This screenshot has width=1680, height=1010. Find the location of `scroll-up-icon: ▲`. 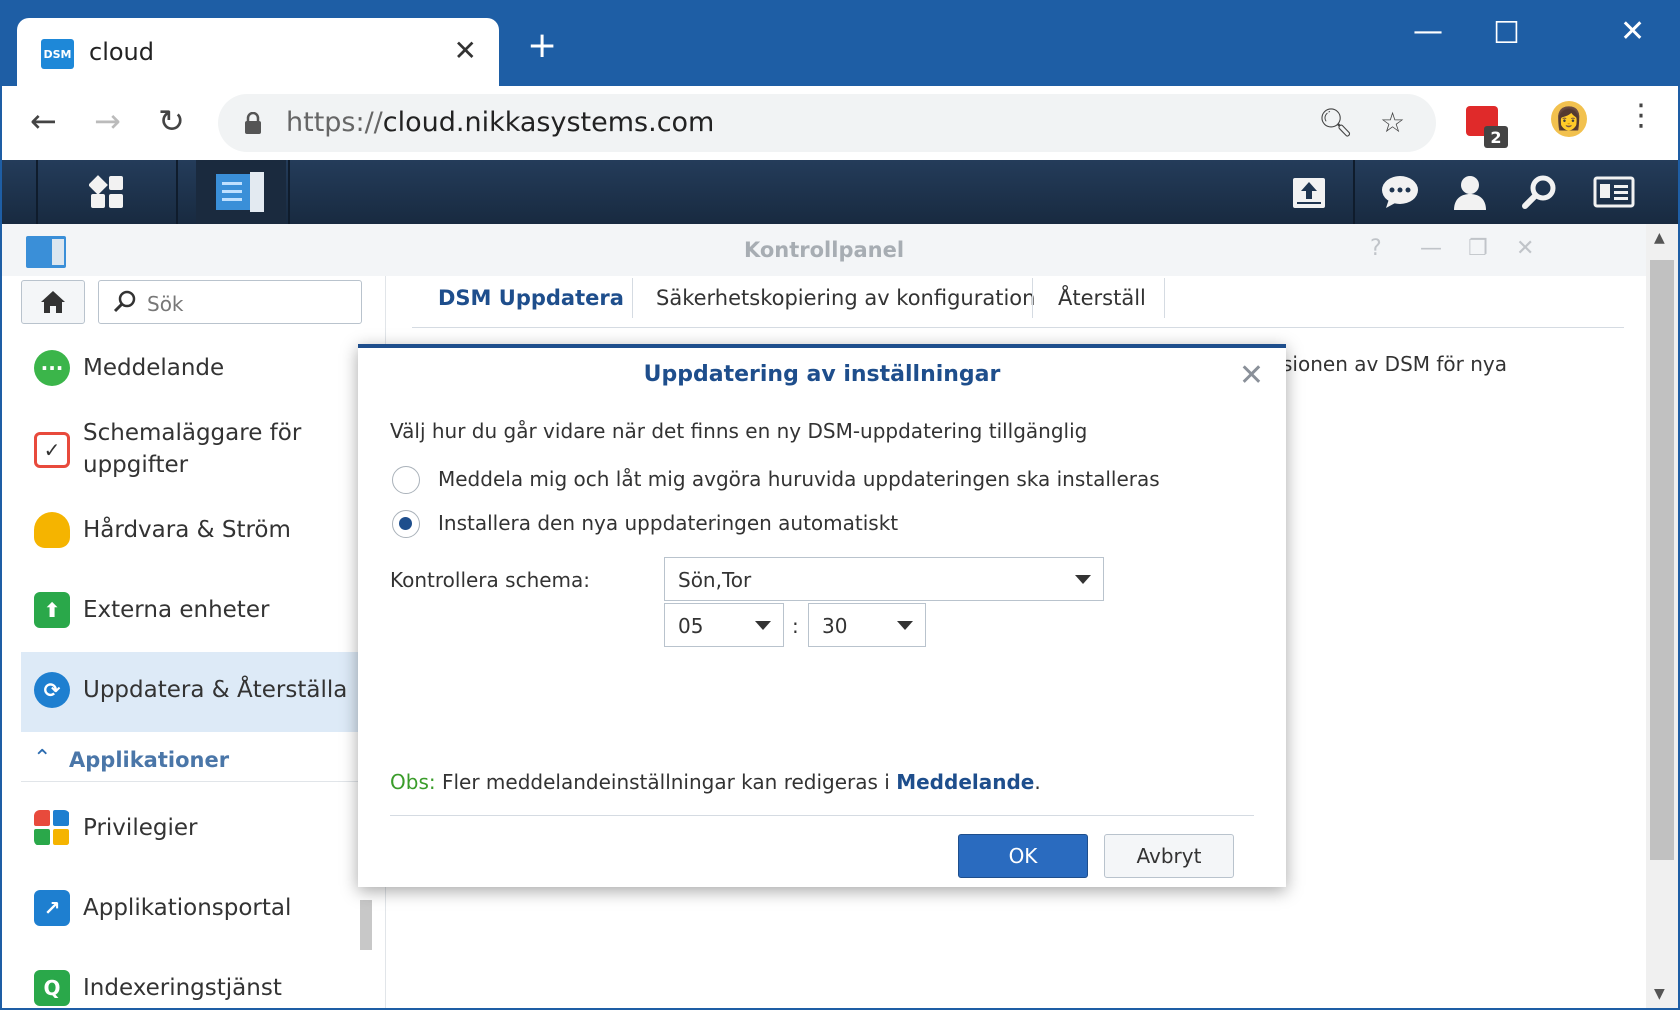

scroll-up-icon: ▲ is located at coordinates (1659, 238).